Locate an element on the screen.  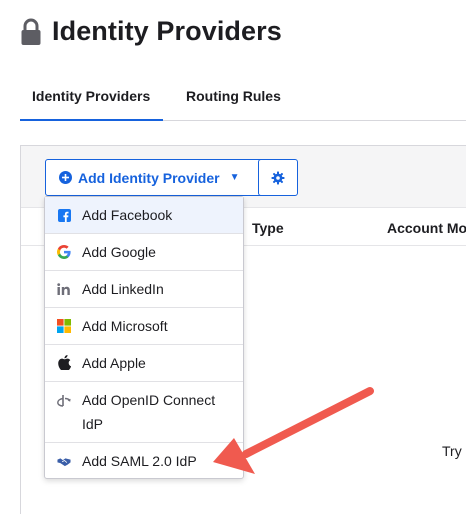
tab-identity-providers: Identity Providers is located at coordinates (91, 104).